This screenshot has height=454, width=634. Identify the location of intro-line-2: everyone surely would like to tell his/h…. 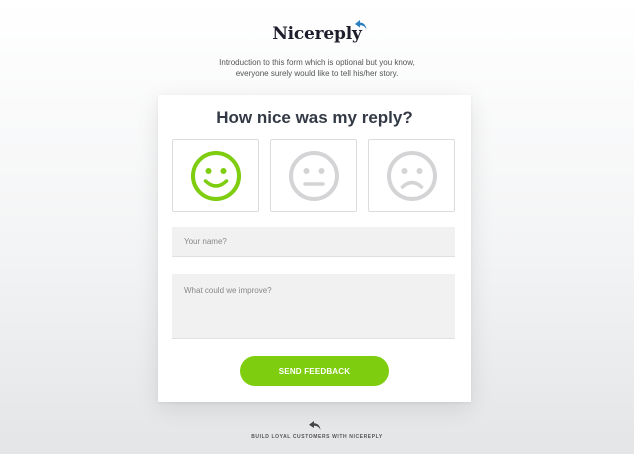
(317, 73).